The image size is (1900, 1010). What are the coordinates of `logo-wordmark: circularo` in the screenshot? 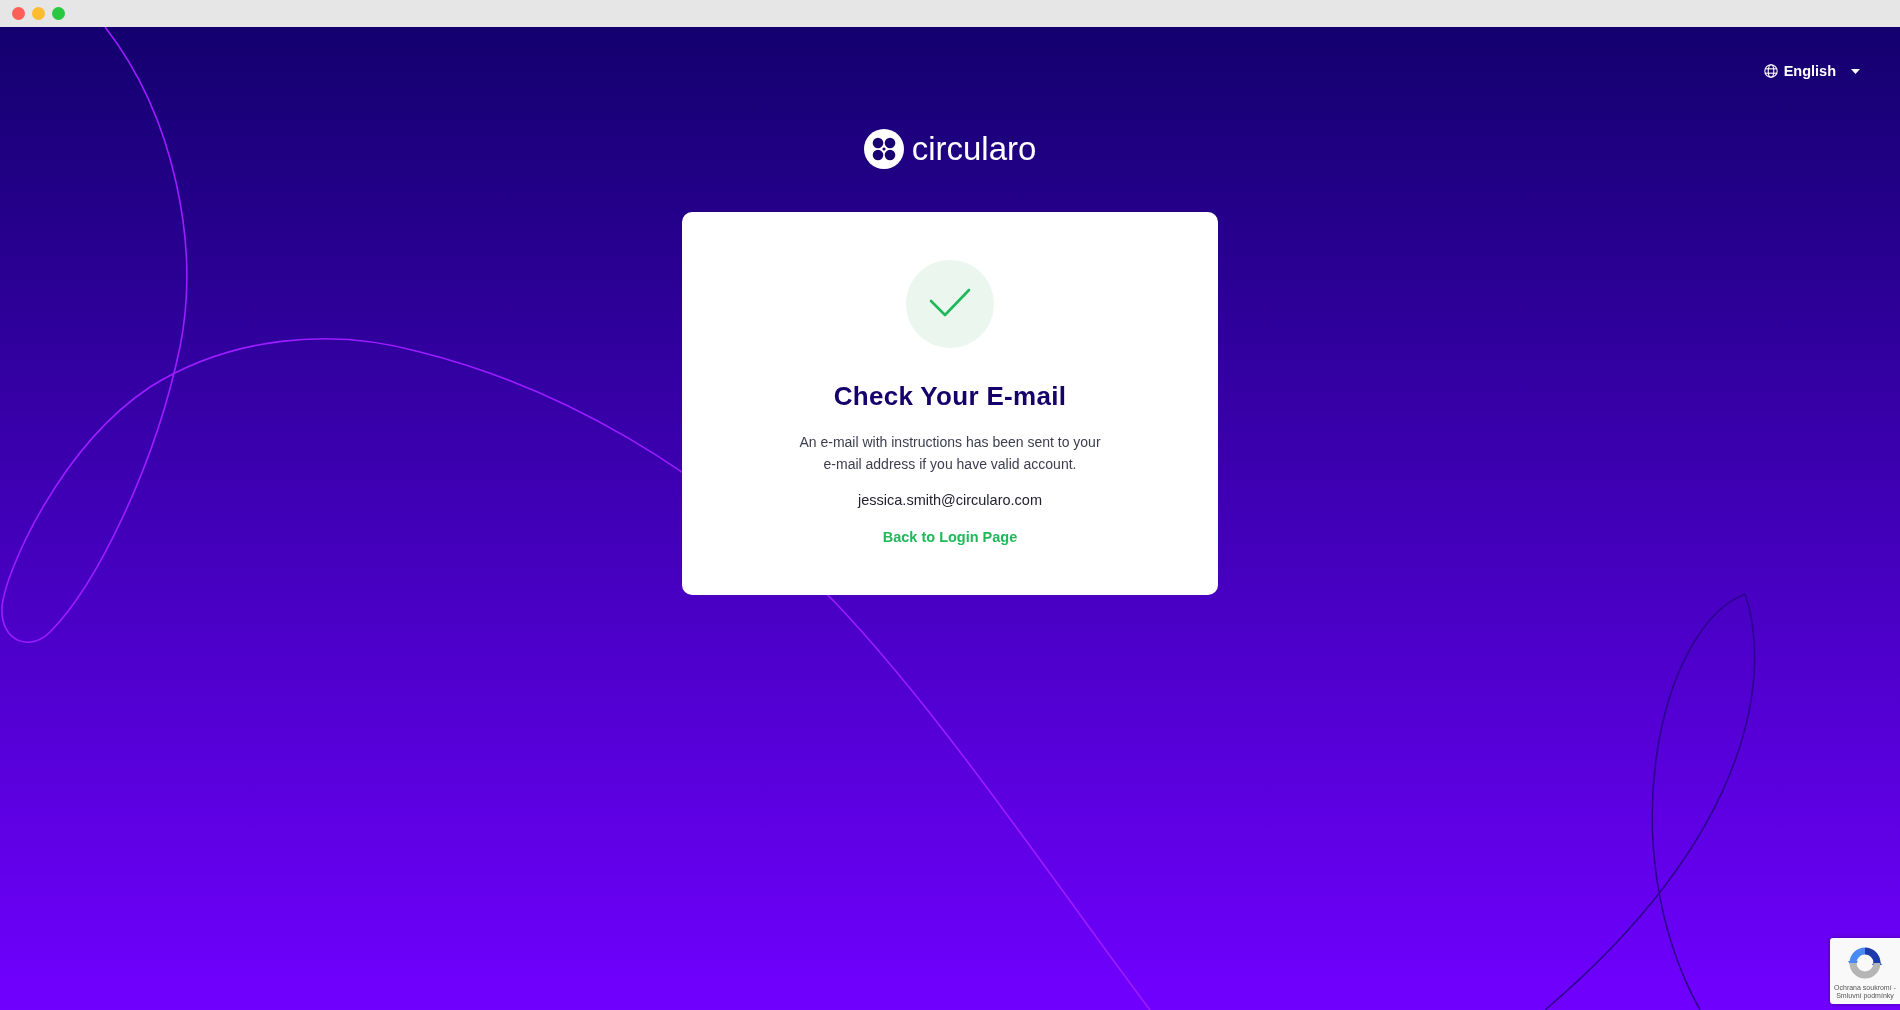 It's located at (974, 149).